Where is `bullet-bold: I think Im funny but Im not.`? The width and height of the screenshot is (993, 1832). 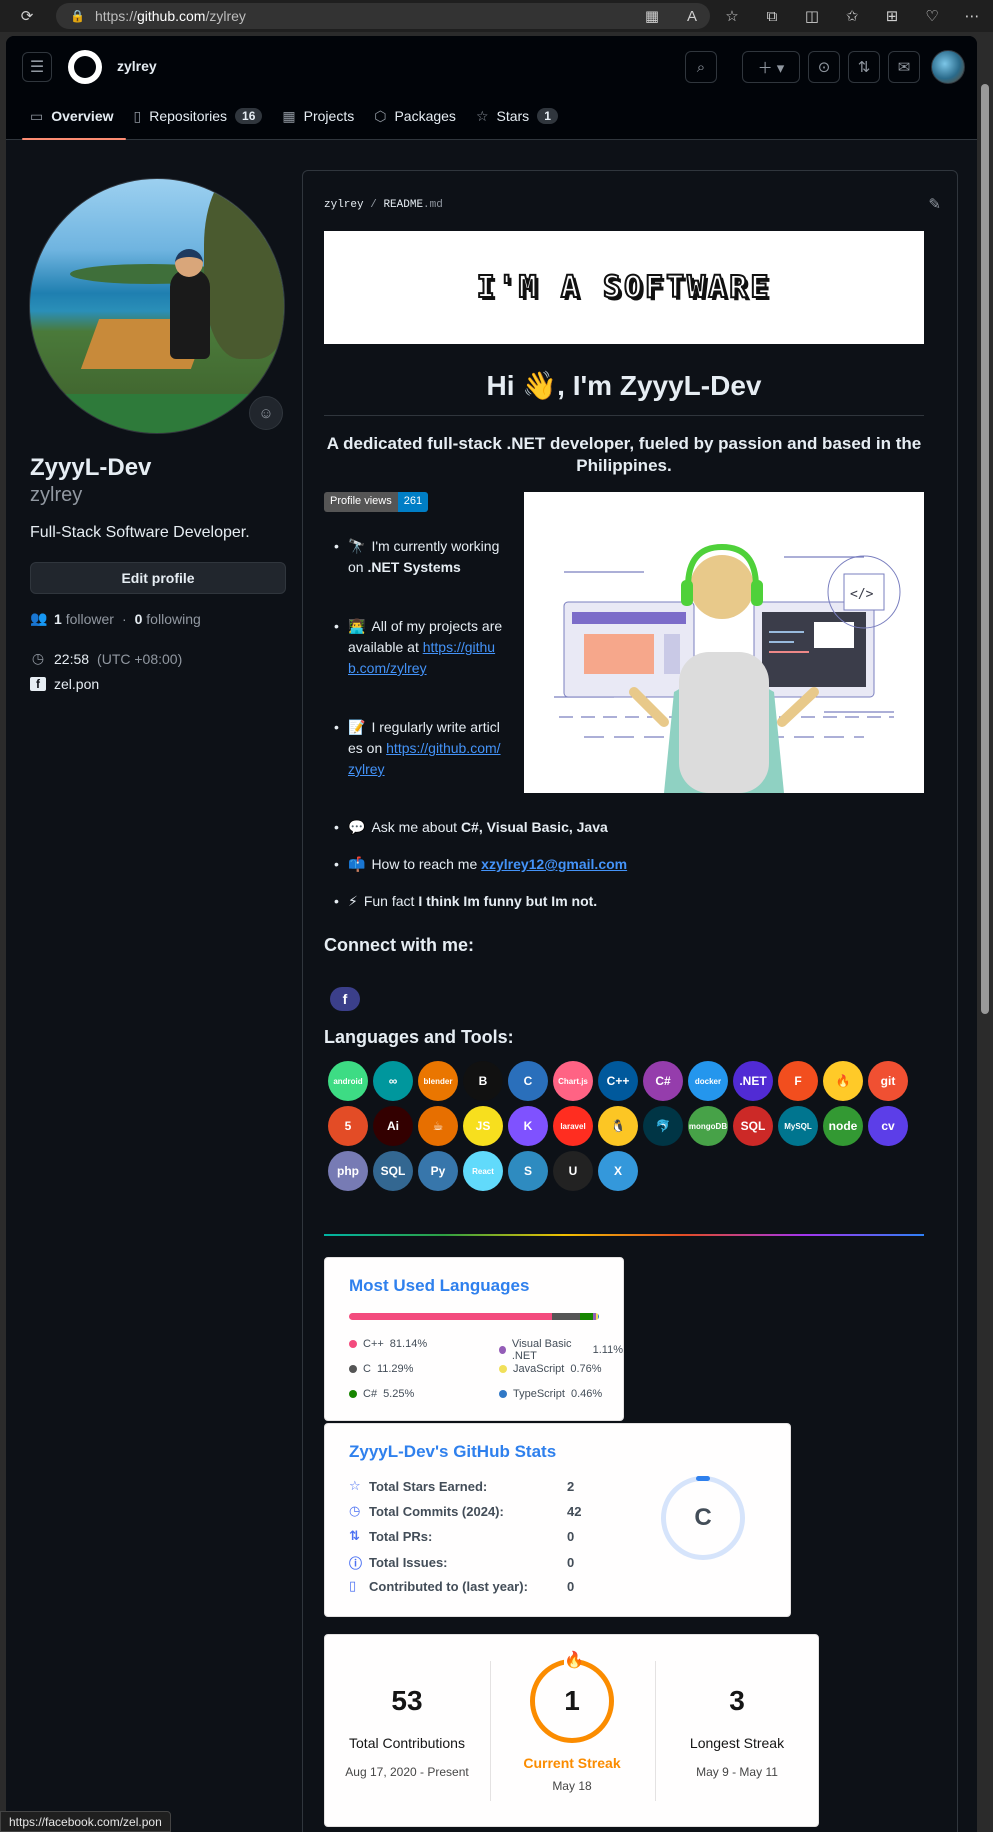 bullet-bold: I think Im funny but Im not. is located at coordinates (508, 901).